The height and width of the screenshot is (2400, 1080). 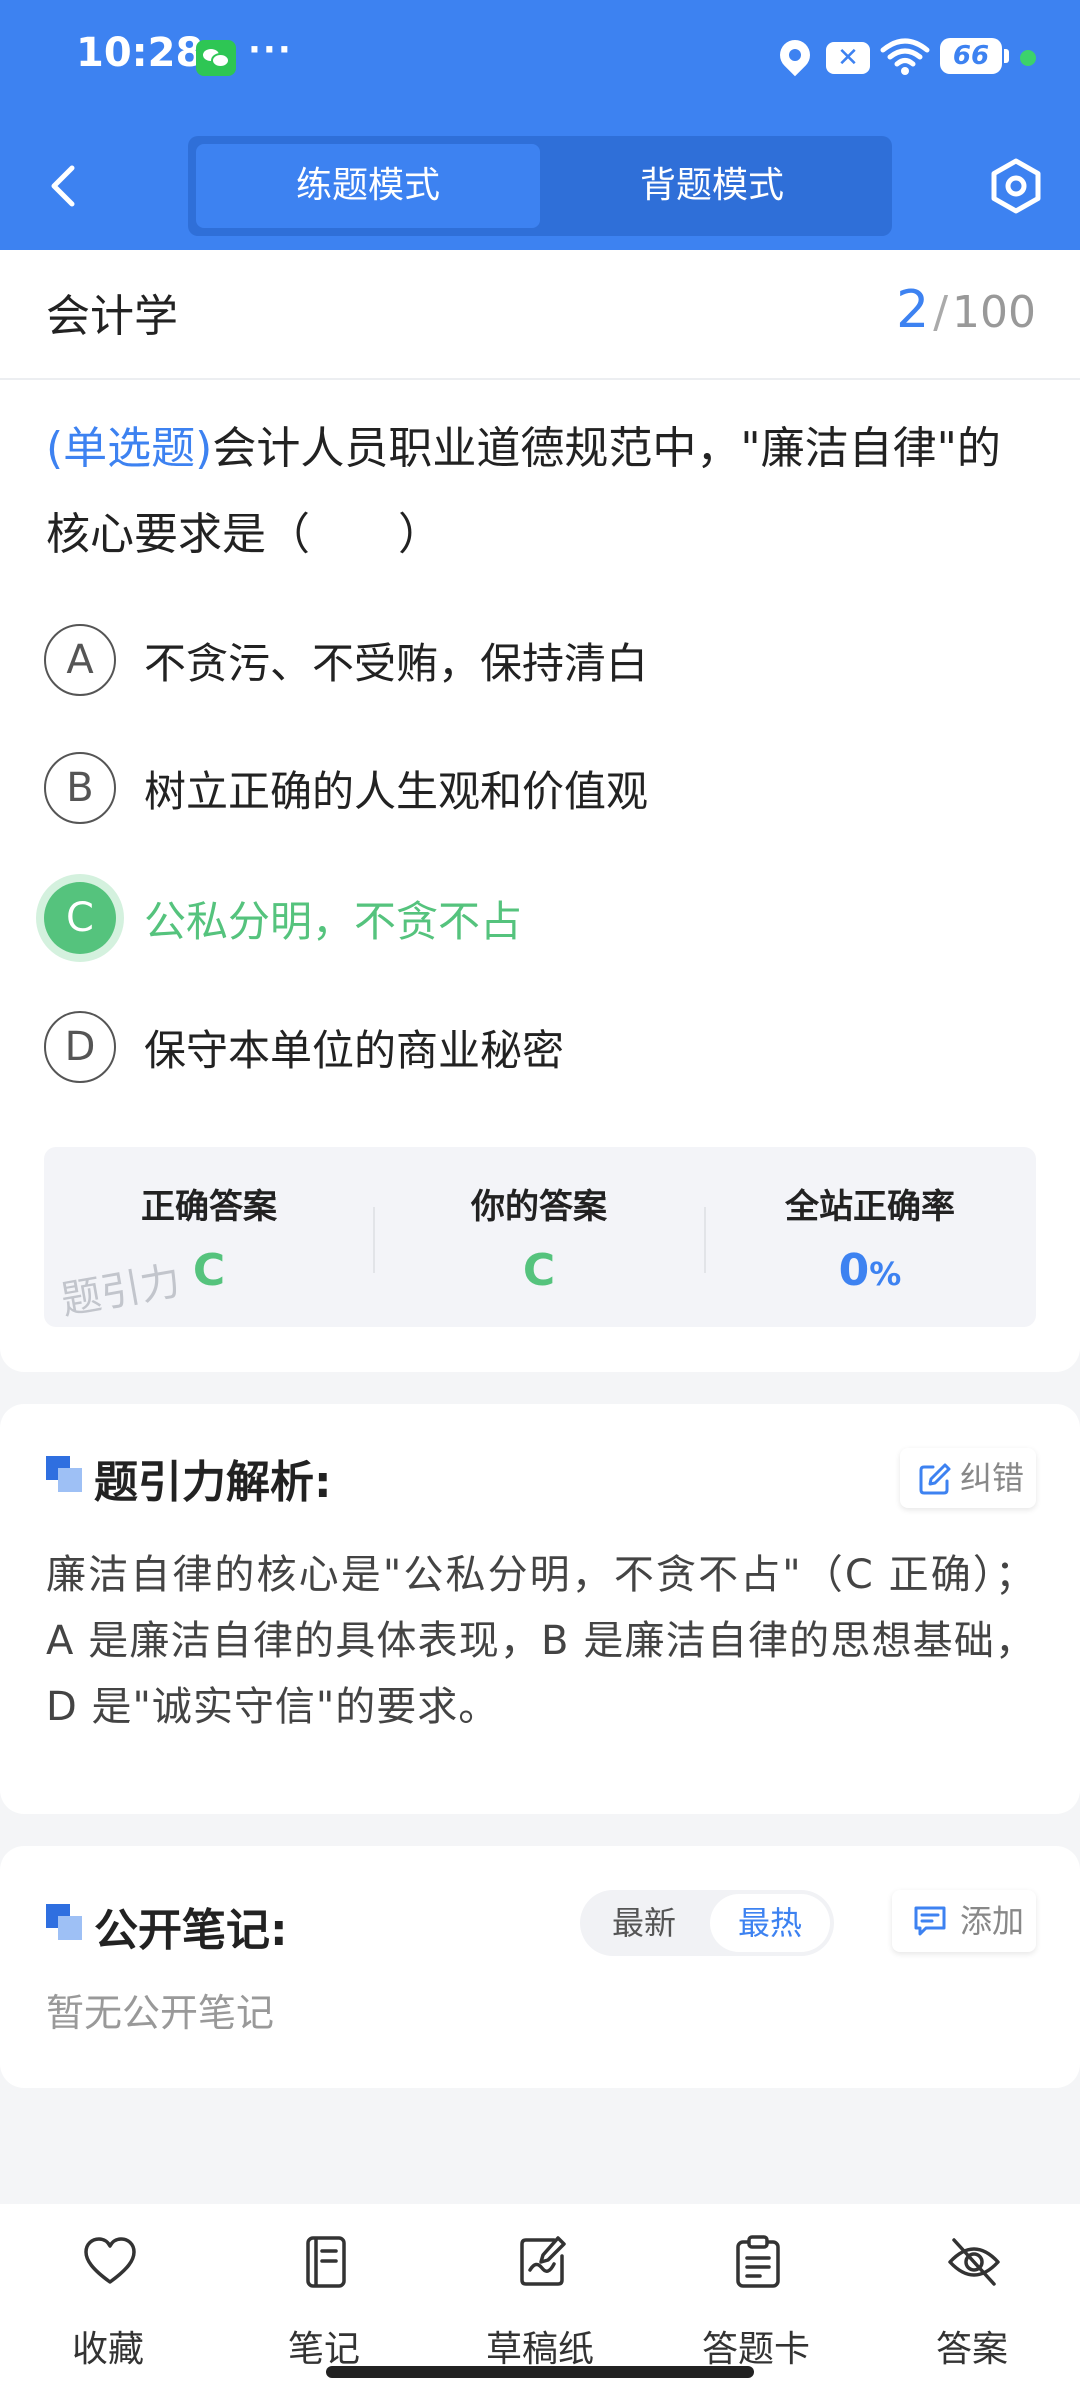 I want to click on answer-stats: 正确答案 C 你的答案 C 全站正确率 0% 题引力, so click(x=540, y=1237).